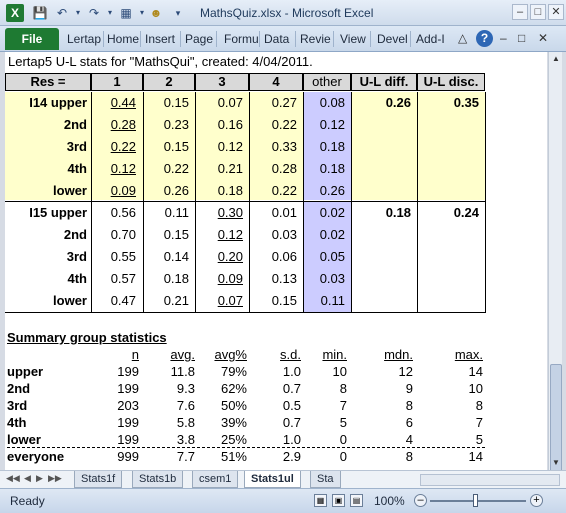 This screenshot has width=566, height=513. What do you see at coordinates (94, 13) in the screenshot?
I see `redo-icon: ↷` at bounding box center [94, 13].